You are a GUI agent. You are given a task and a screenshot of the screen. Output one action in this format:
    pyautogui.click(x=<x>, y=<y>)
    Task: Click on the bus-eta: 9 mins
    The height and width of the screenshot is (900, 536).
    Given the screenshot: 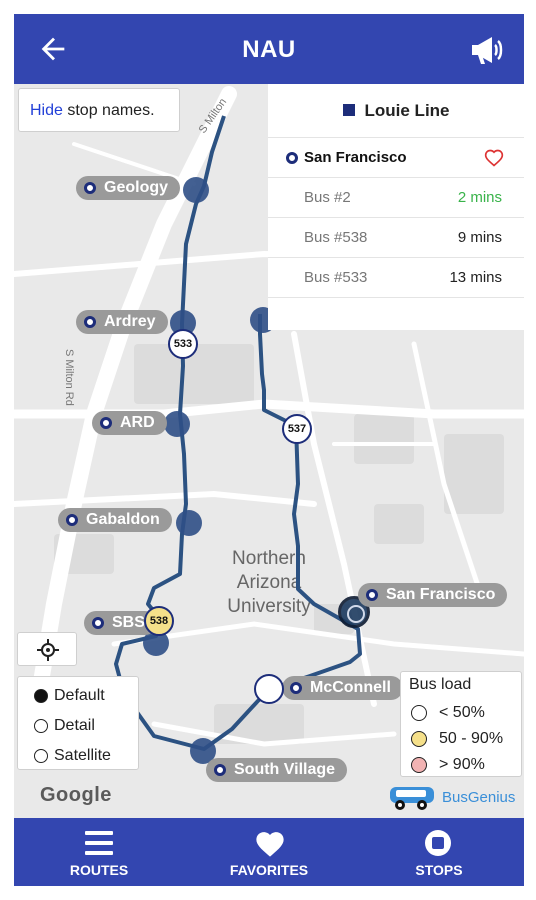 What is the action you would take?
    pyautogui.click(x=479, y=237)
    